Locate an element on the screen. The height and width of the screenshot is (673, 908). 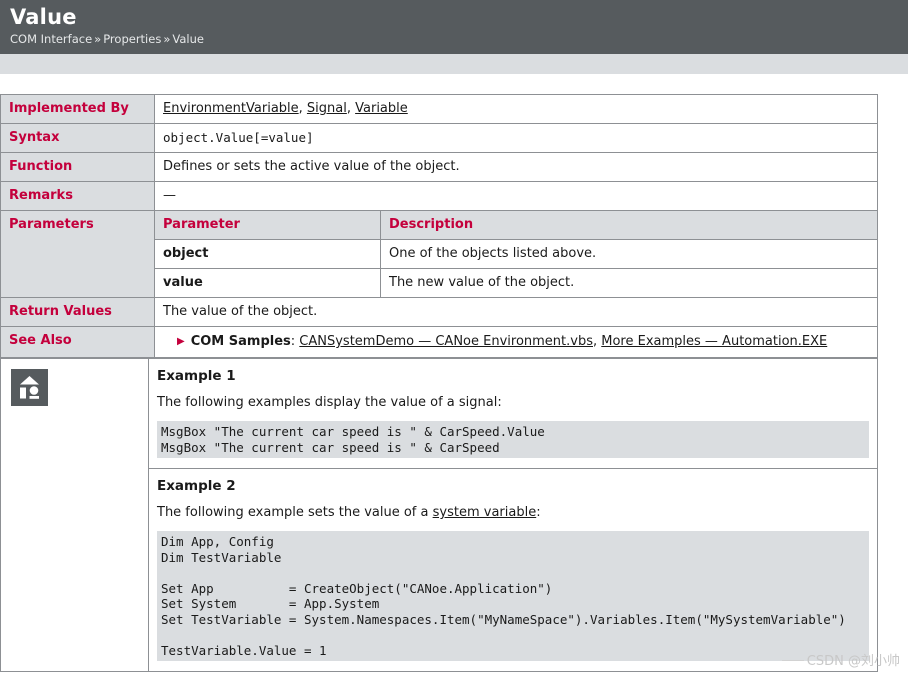
page-title: Value is located at coordinates (43, 17).